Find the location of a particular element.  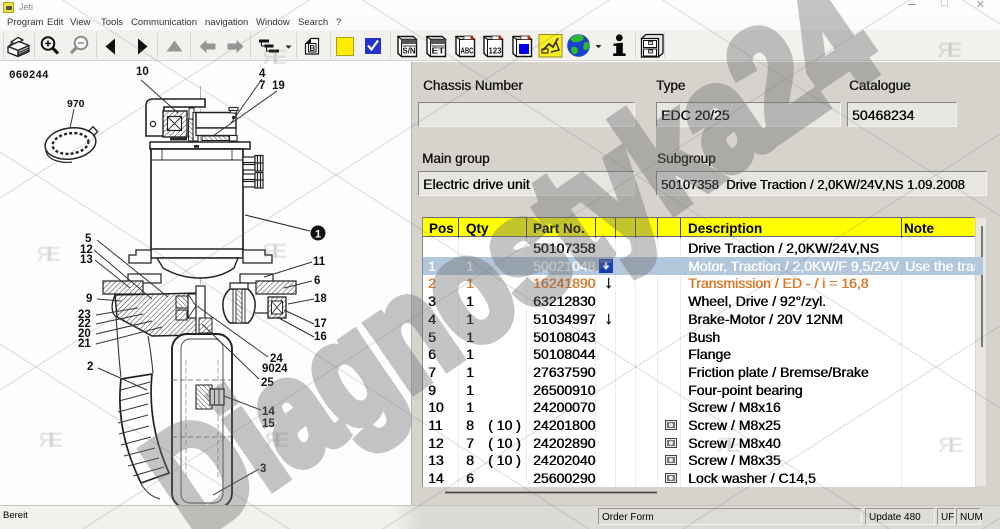

svg-text: 13 is located at coordinates (86, 260).